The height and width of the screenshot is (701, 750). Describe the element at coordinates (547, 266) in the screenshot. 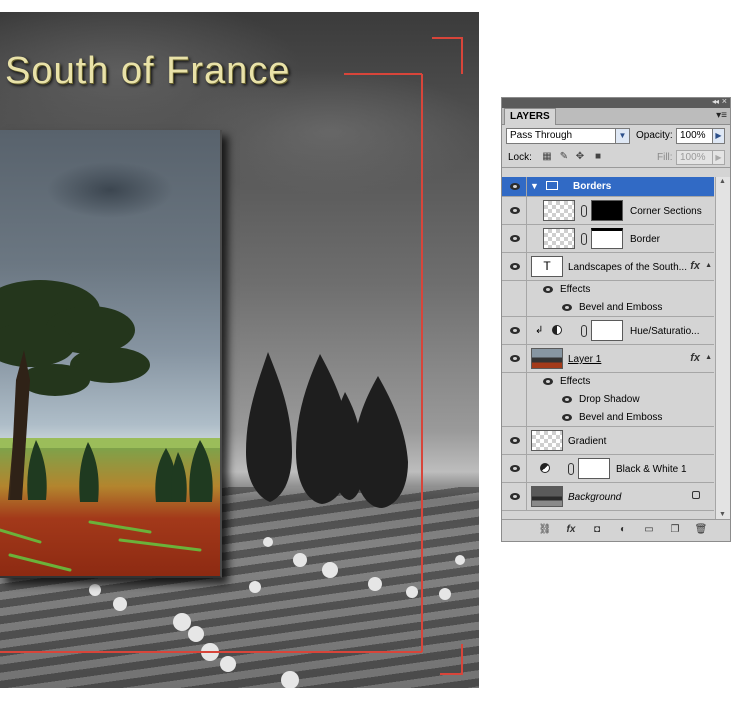

I see `text-layer-thumbnail: T` at that location.